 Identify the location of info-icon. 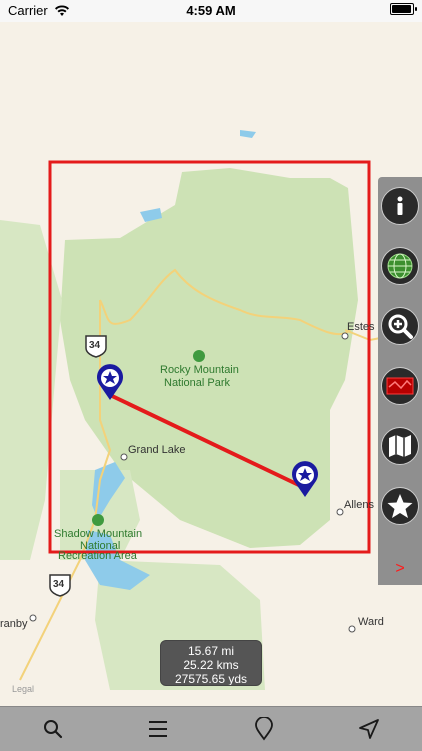
(400, 205).